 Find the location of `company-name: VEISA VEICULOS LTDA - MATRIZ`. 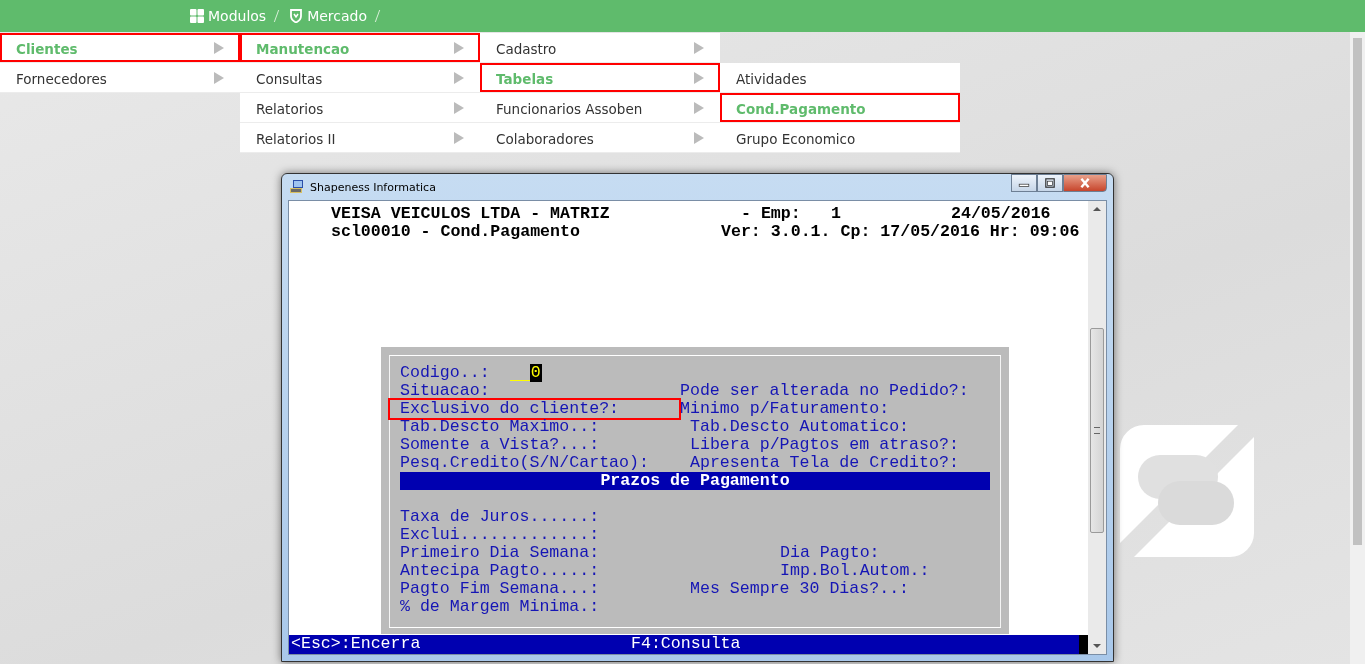

company-name: VEISA VEICULOS LTDA - MATRIZ is located at coordinates (471, 214).